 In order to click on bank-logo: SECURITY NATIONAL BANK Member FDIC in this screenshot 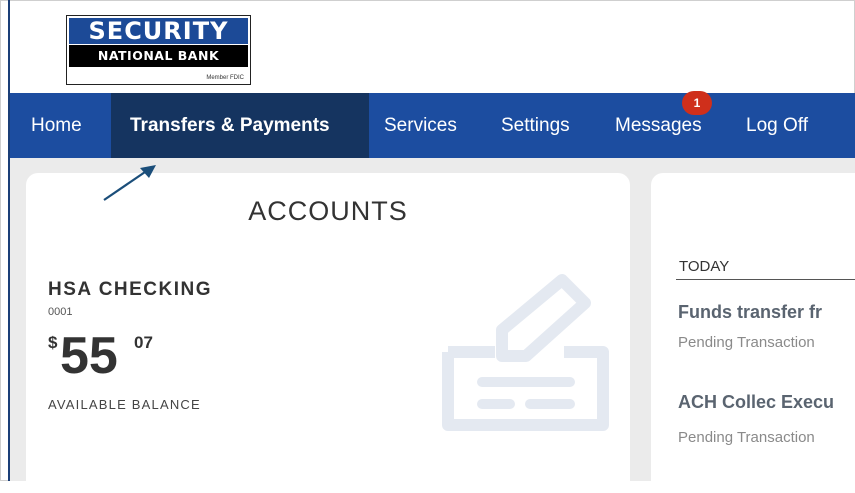, I will do `click(158, 50)`.